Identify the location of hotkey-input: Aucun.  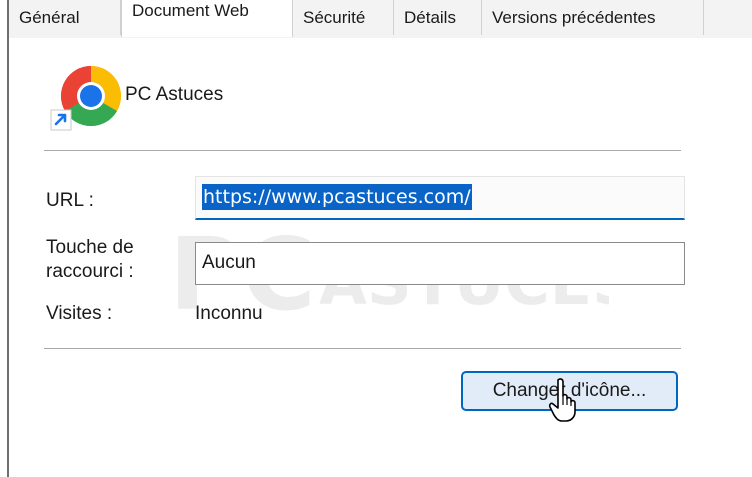
(440, 263).